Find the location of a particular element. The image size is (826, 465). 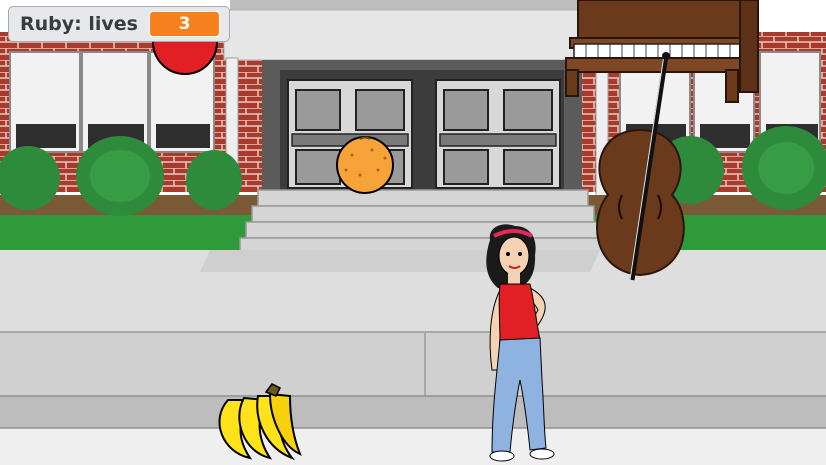

entrance-steps is located at coordinates (422, 223).